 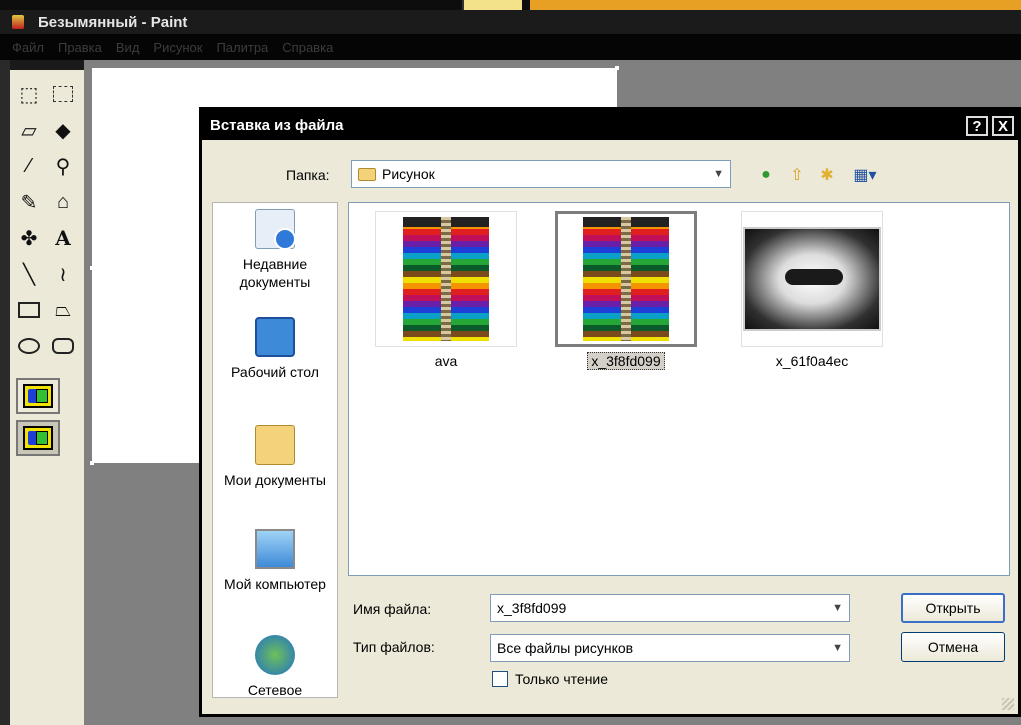 I want to click on new-folder-icon: ✱, so click(x=827, y=175).